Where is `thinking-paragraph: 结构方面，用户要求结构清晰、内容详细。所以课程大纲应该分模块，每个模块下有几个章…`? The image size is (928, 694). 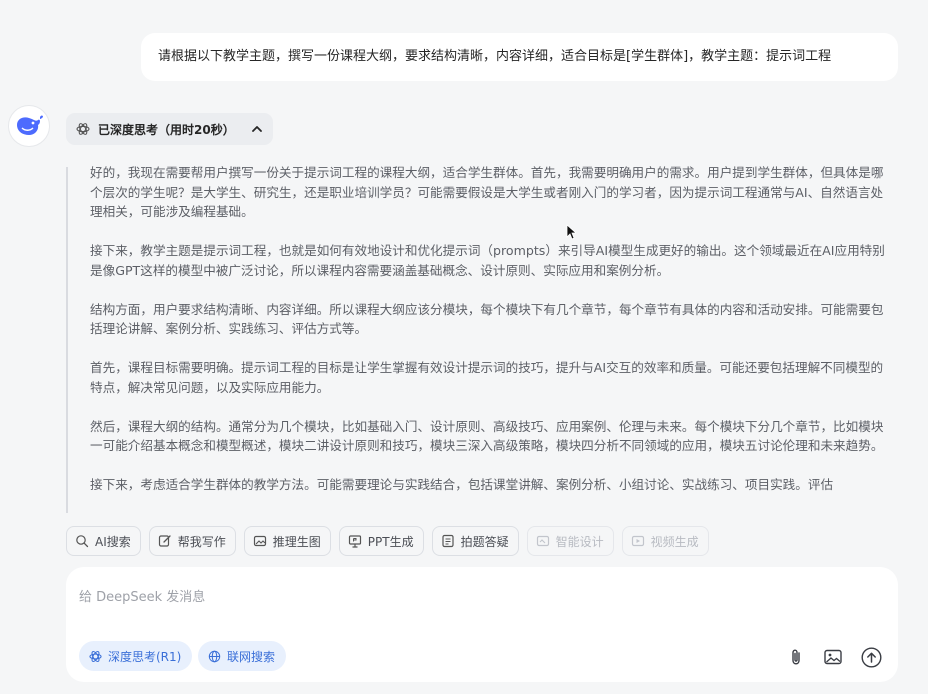
thinking-paragraph: 结构方面，用户要求结构清晰、内容详细。所以课程大纲应该分模块，每个模块下有几个章… is located at coordinates (487, 319).